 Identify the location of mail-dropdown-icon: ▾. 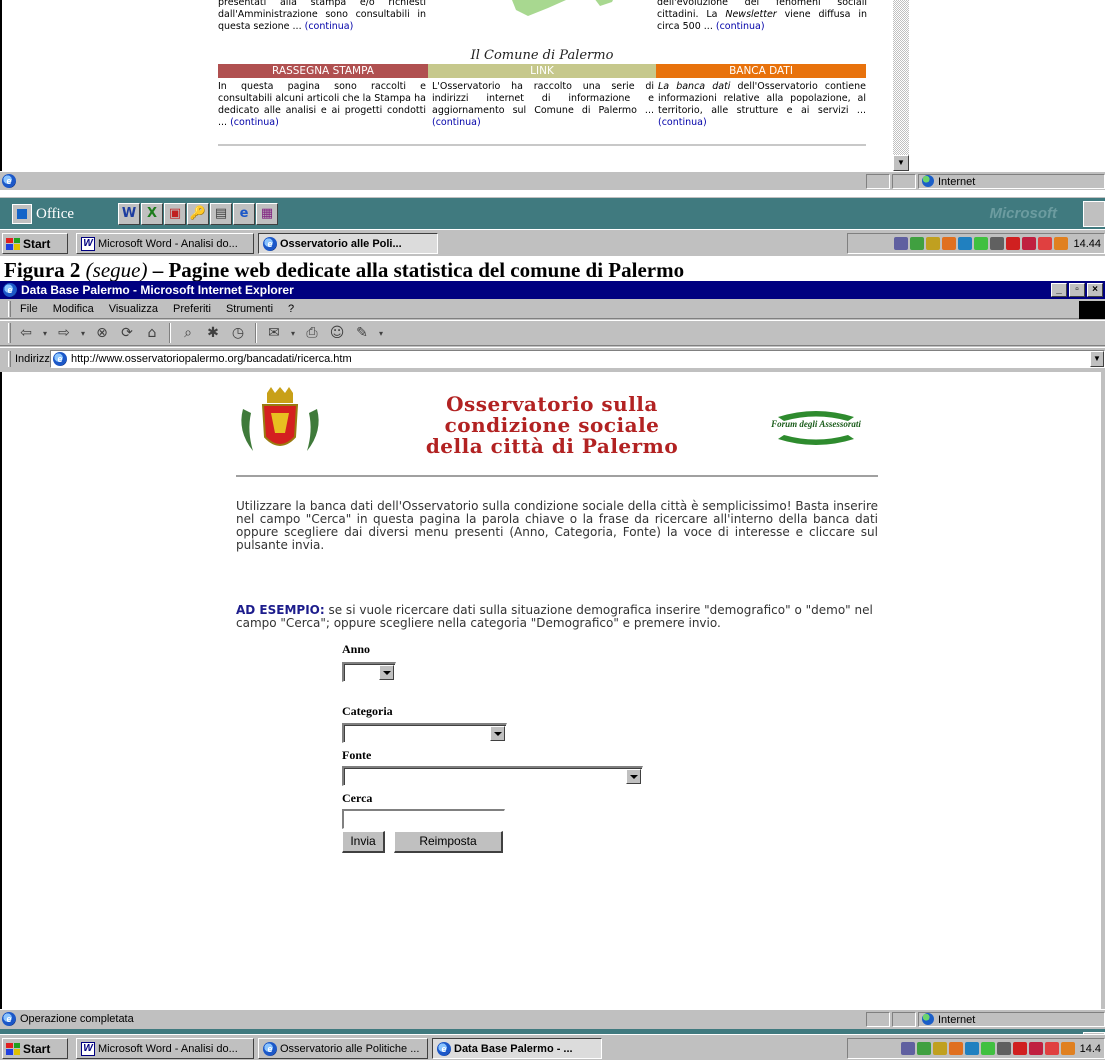
(293, 333).